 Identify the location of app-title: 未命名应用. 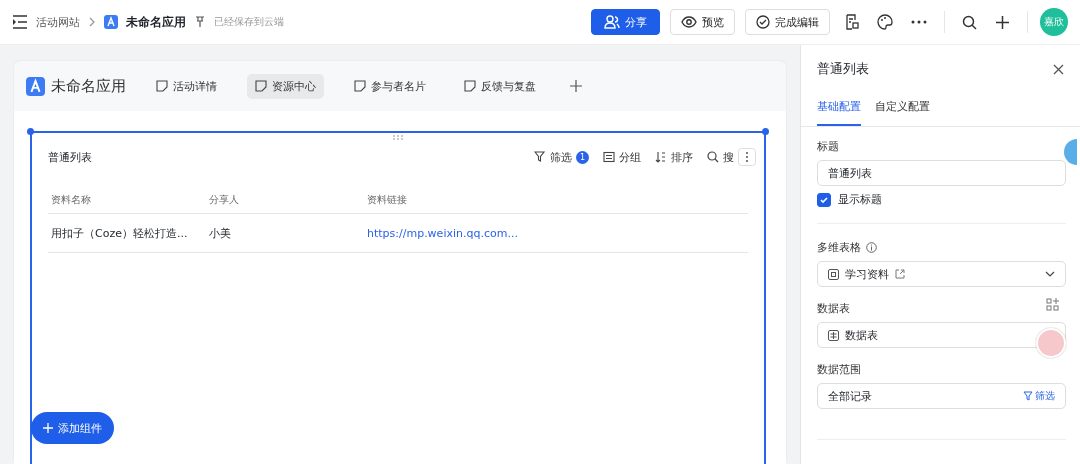
(88, 86).